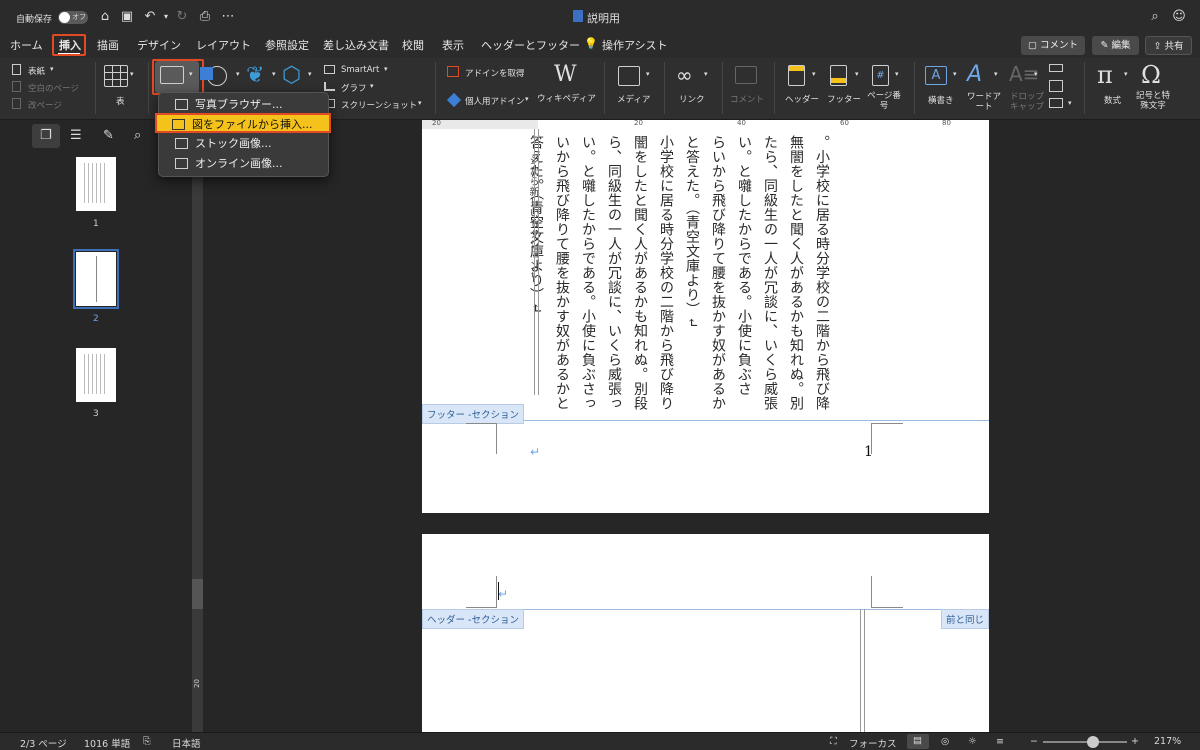 Image resolution: width=1200 pixels, height=750 pixels. I want to click on 3d-models-dropdown-icon: ▾, so click(310, 74).